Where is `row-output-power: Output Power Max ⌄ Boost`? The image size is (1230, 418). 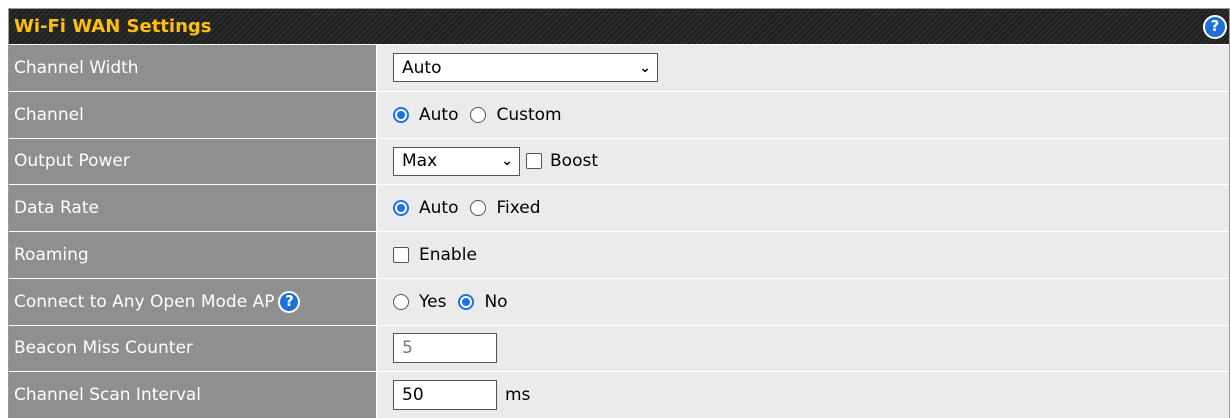
row-output-power: Output Power Max ⌄ Boost is located at coordinates (619, 161).